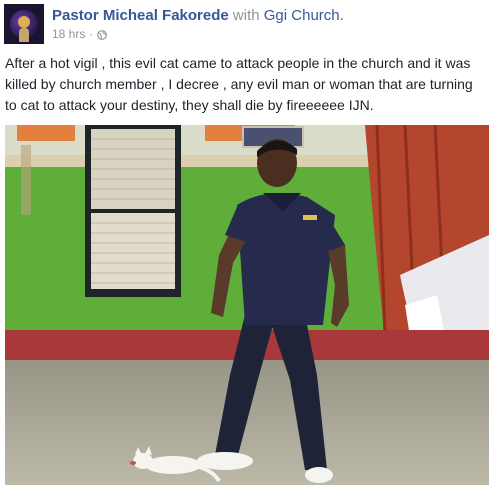  Describe the element at coordinates (102, 34) in the screenshot. I see `globe-icon` at that location.